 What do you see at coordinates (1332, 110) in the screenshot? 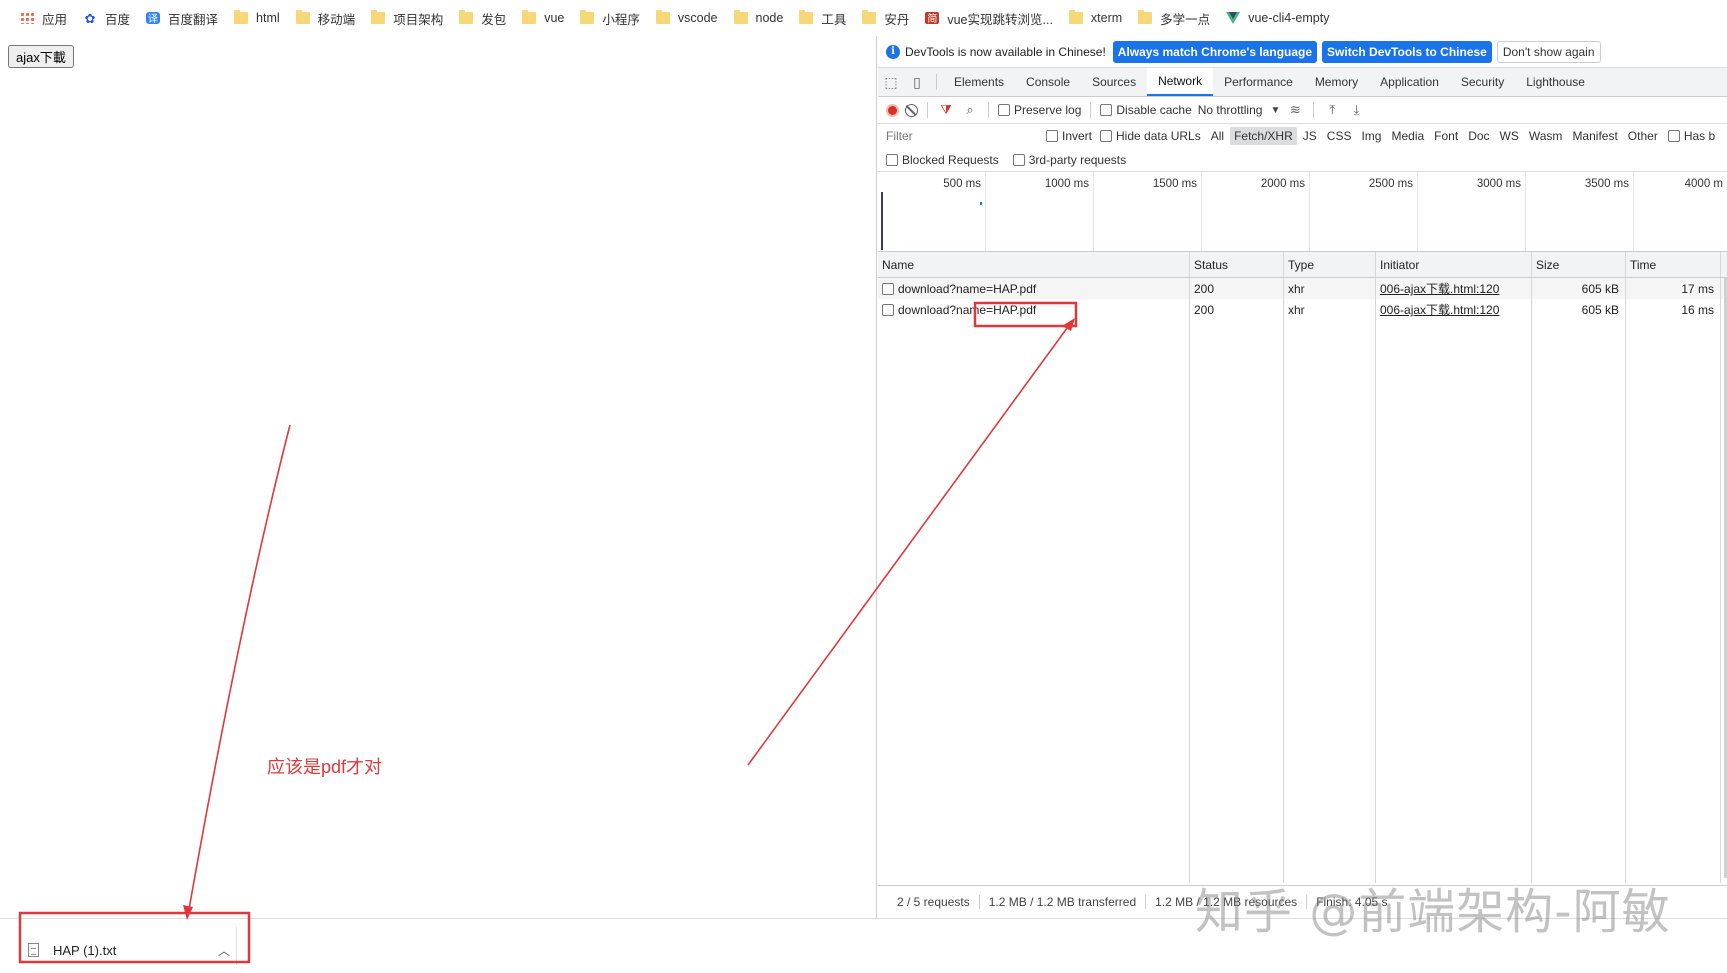
I see `import-har-icon: ⤒` at bounding box center [1332, 110].